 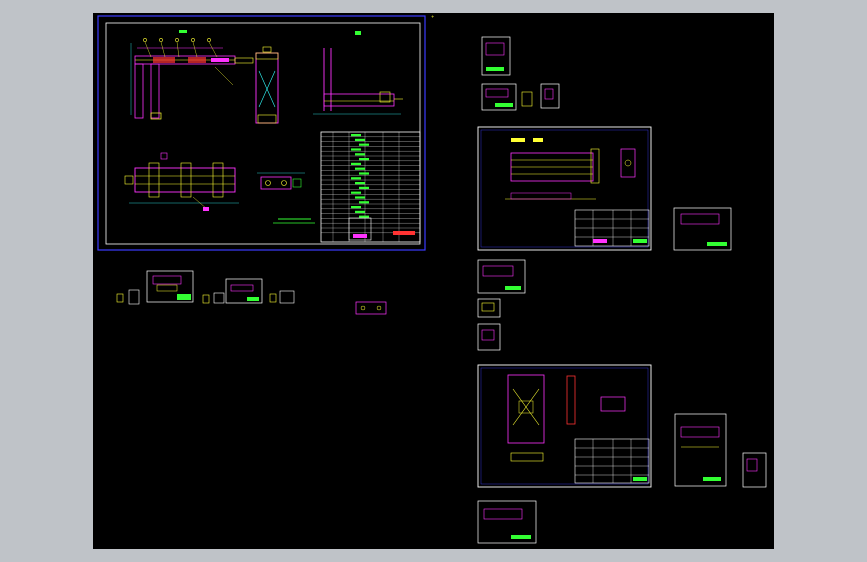 I want to click on part-sheet-h, so click(x=489, y=308).